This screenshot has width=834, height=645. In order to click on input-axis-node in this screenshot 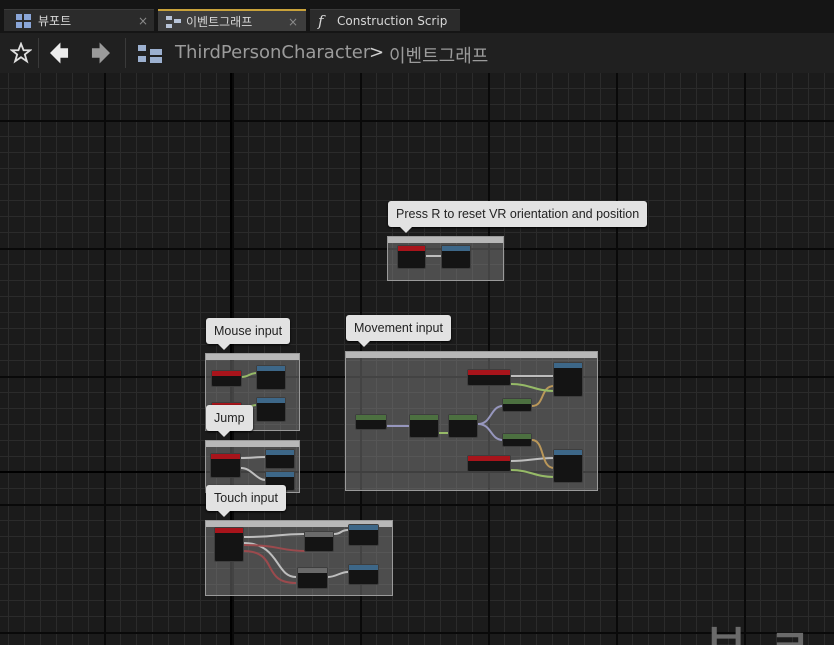, I will do `click(371, 422)`.